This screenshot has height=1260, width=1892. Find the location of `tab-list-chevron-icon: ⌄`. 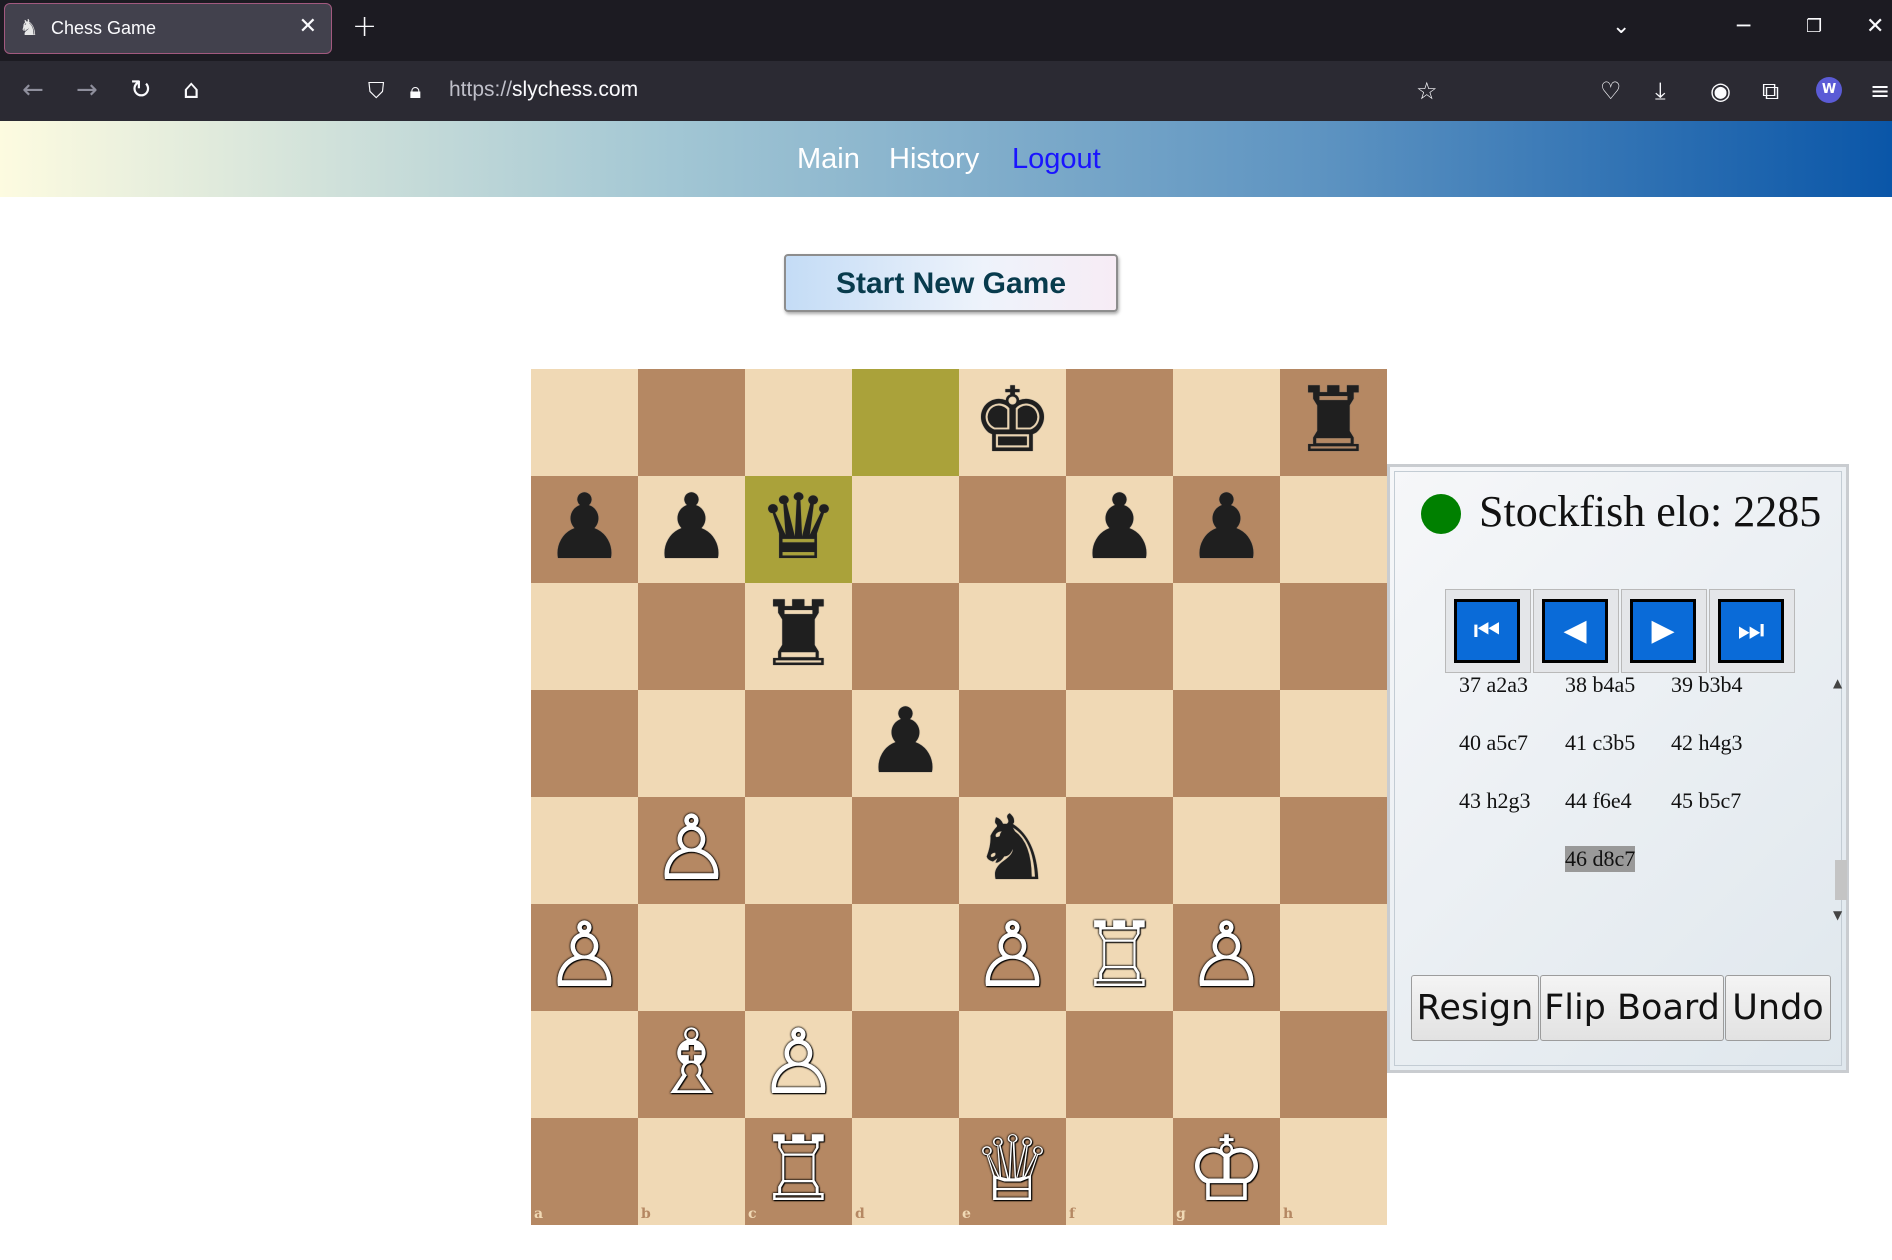

tab-list-chevron-icon: ⌄ is located at coordinates (1621, 26).